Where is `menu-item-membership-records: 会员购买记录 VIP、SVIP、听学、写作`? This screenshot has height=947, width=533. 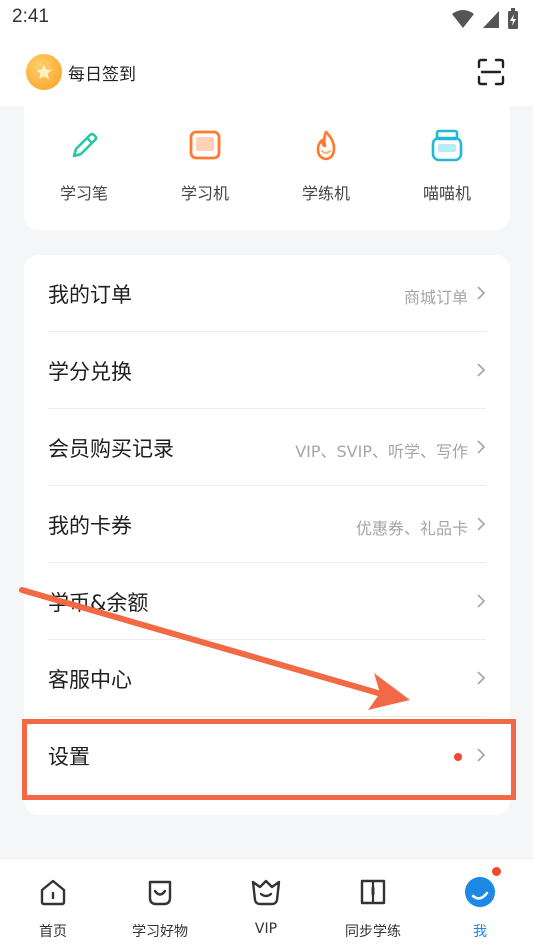
menu-item-membership-records: 会员购买记录 VIP、SVIP、听学、写作 is located at coordinates (267, 447).